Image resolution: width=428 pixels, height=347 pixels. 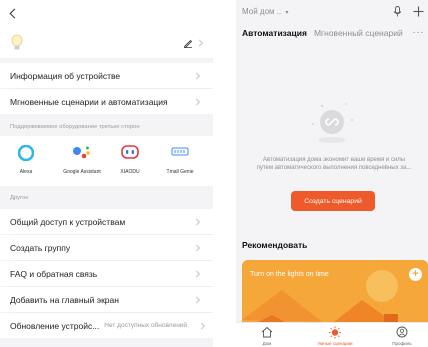 What do you see at coordinates (180, 151) in the screenshot?
I see `tmall-genie-icon` at bounding box center [180, 151].